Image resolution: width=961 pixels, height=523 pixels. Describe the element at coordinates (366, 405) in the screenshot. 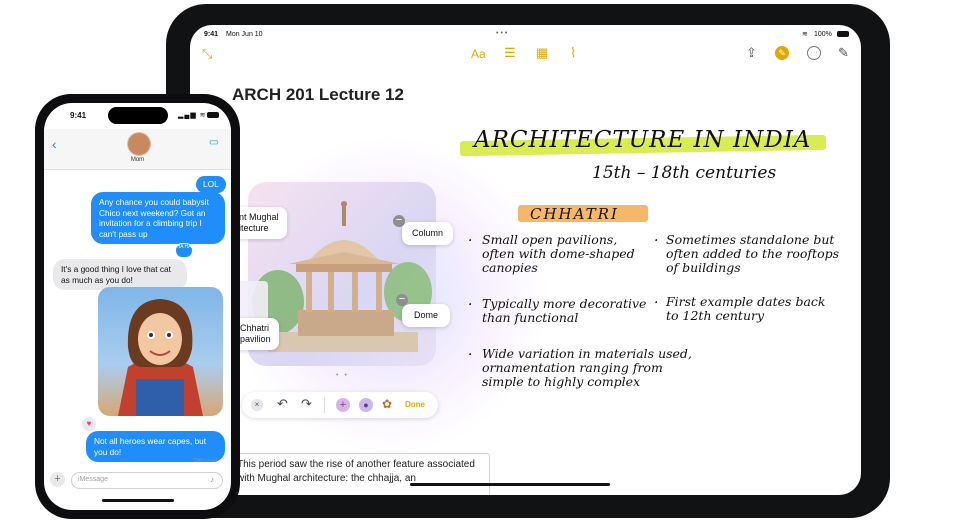

I see `person-icon: ●` at that location.